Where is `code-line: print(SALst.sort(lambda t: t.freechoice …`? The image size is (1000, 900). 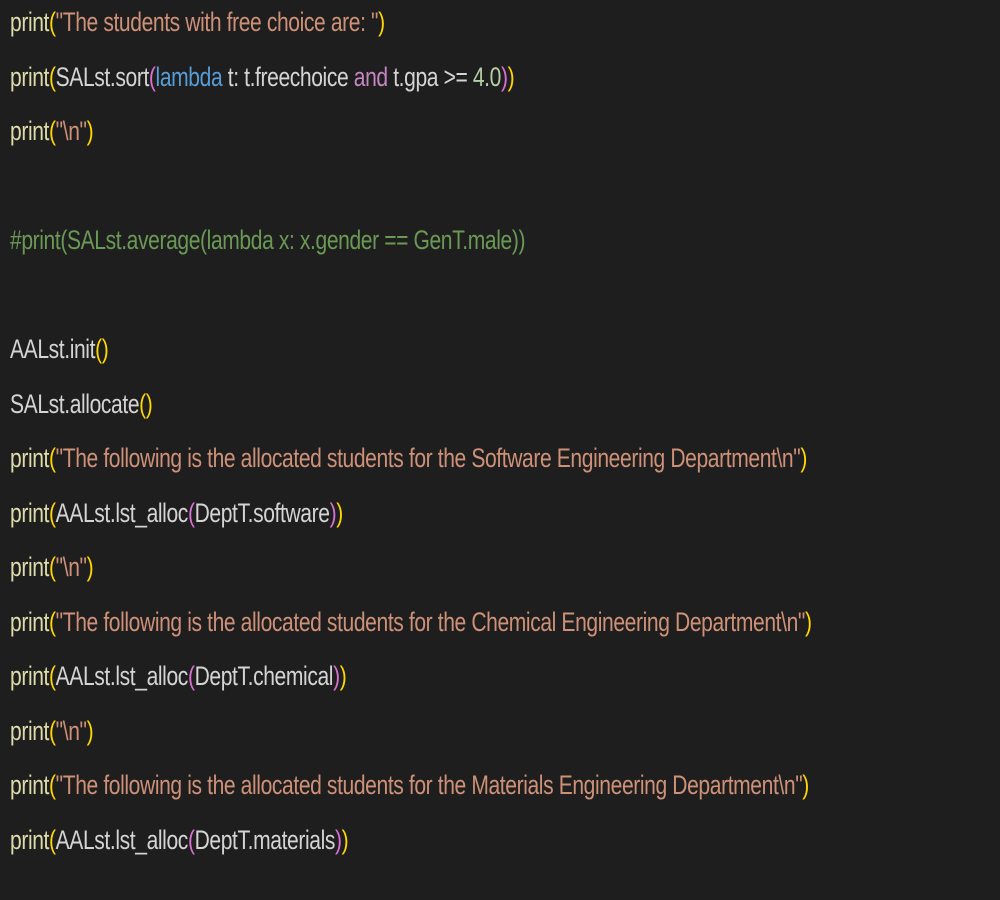 code-line: print(SALst.sort(lambda t: t.freechoice … is located at coordinates (501, 82).